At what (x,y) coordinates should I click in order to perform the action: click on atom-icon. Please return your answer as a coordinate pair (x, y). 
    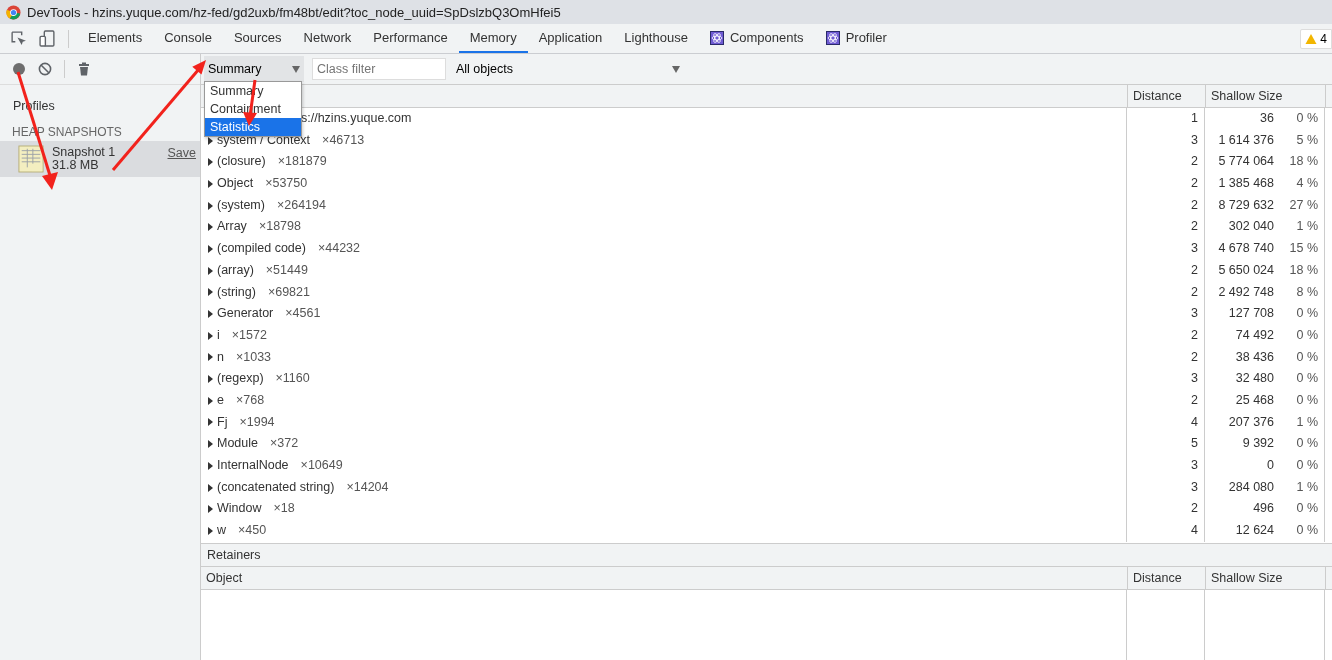
    Looking at the image, I should click on (832, 37).